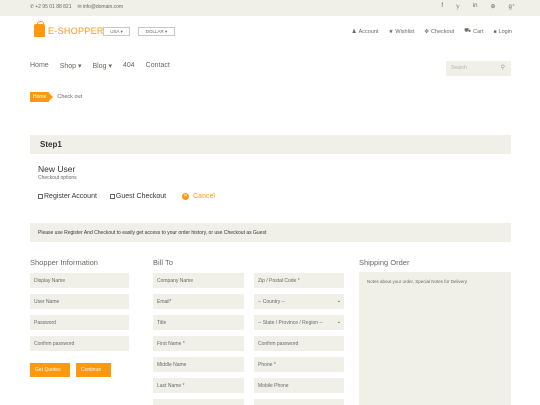 The width and height of the screenshot is (540, 405). I want to click on times-circle-icon: ✕, so click(186, 196).